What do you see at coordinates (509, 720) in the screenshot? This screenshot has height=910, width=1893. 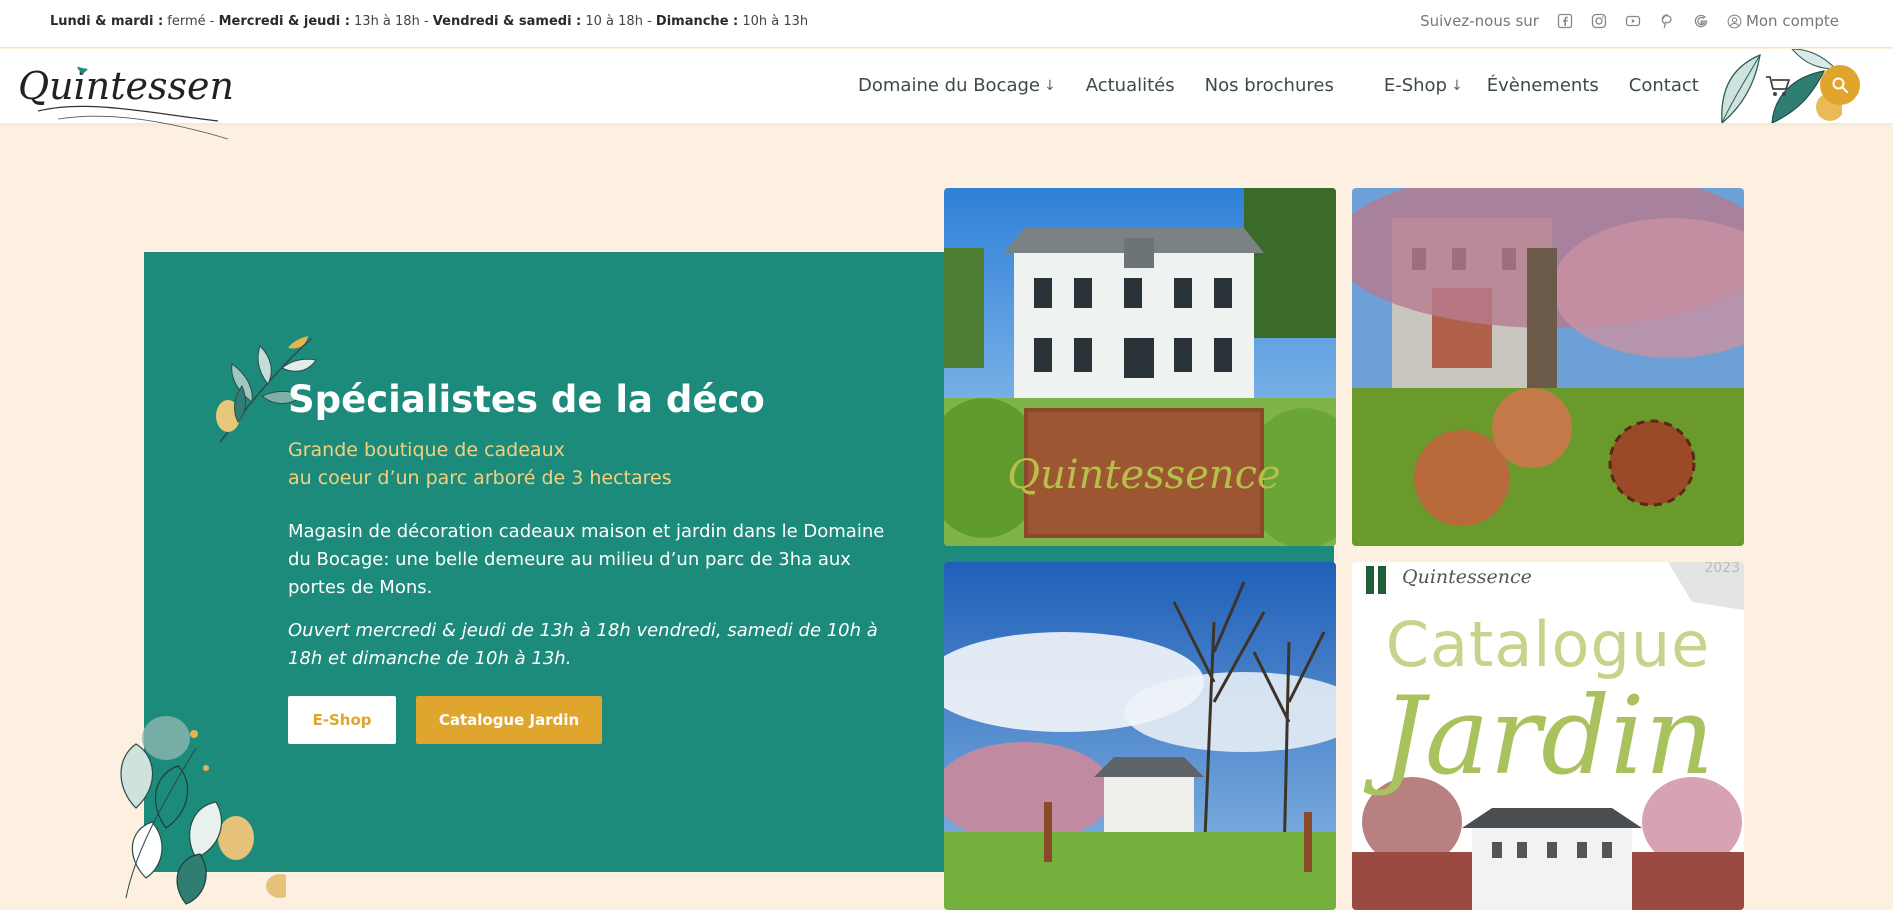 I see `catalogue-jardin-button: Catalogue Jardin` at bounding box center [509, 720].